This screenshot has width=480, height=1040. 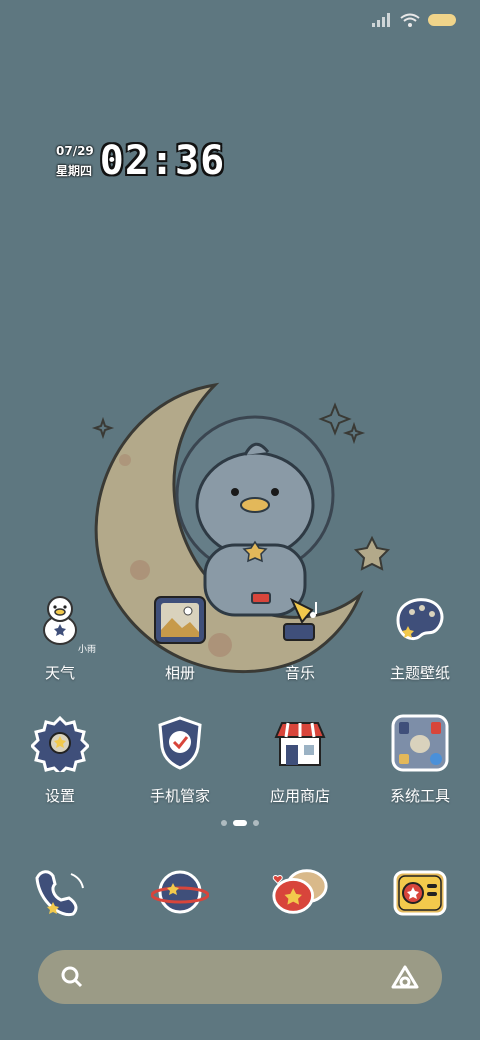 I want to click on app-store: 应用商店, so click(x=300, y=759).